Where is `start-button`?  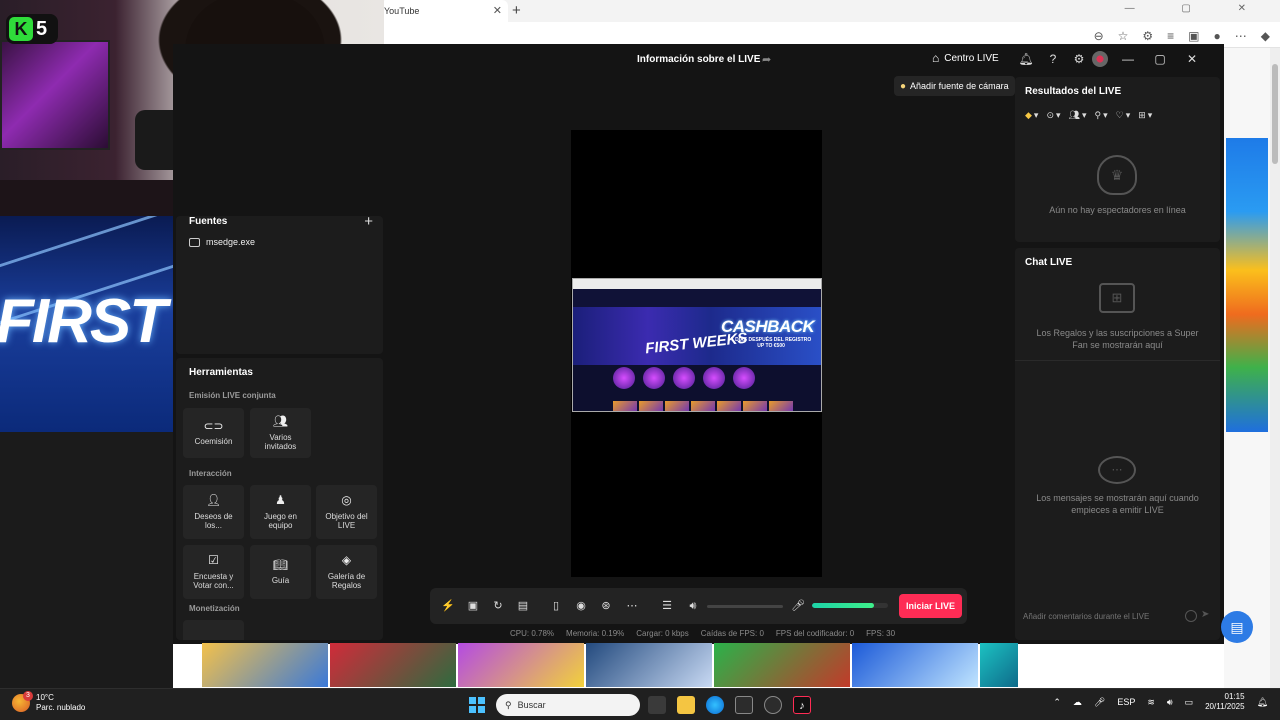
start-button is located at coordinates (477, 705).